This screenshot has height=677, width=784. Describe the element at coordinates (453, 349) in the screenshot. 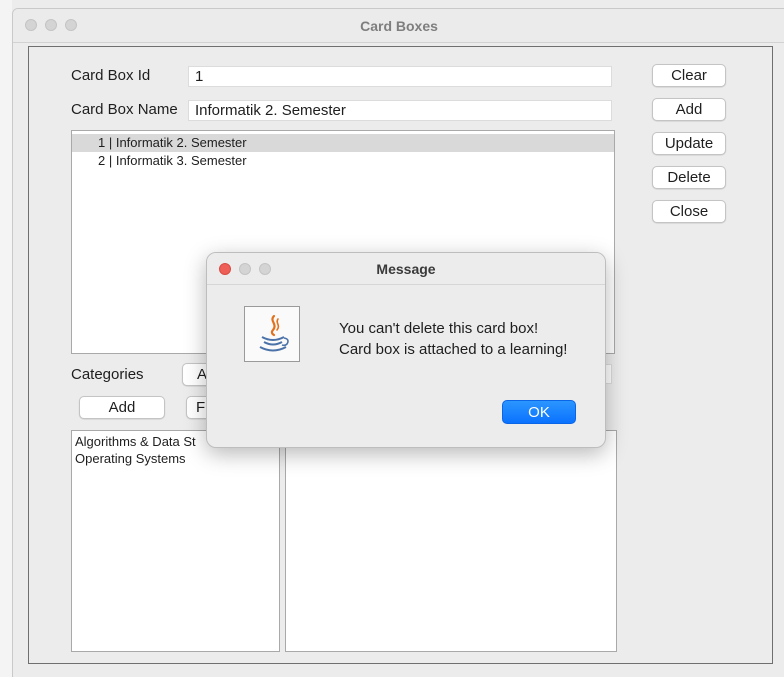

I see `dialog-message-line2: Card box is attached to a learning!` at that location.